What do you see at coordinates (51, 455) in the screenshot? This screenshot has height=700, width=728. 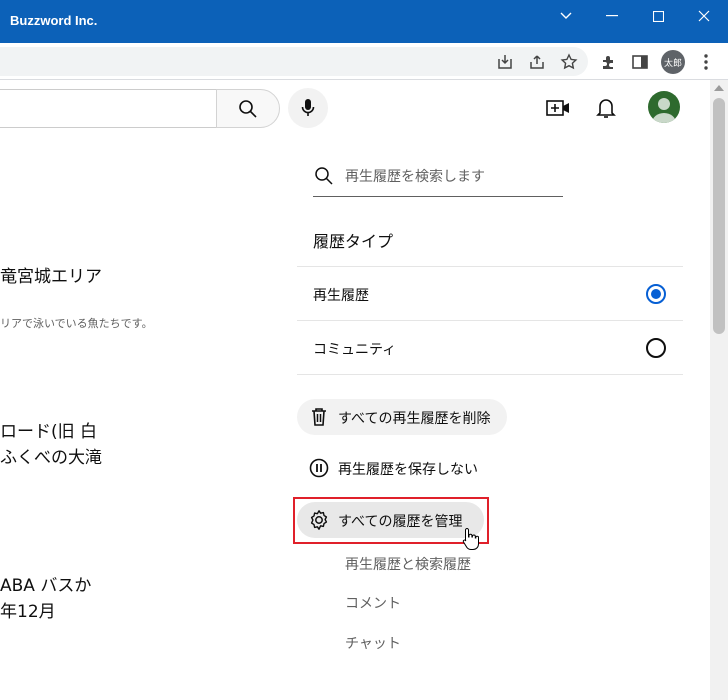 I see `video-title: ふくべの大滝` at bounding box center [51, 455].